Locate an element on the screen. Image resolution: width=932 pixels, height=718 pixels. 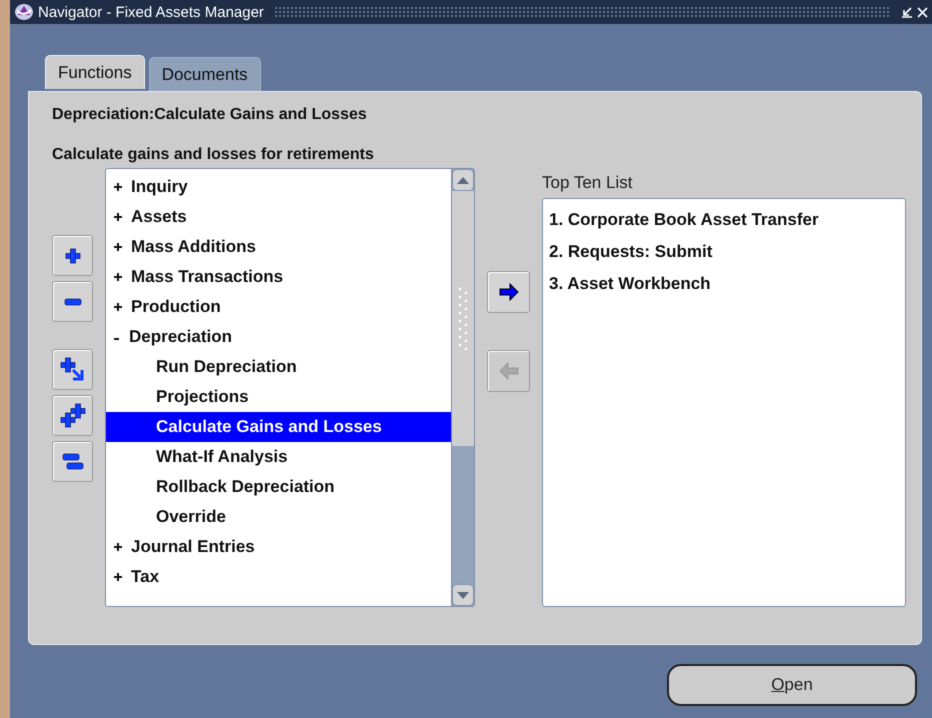
tree-item: What-If Analysis is located at coordinates (278, 457).